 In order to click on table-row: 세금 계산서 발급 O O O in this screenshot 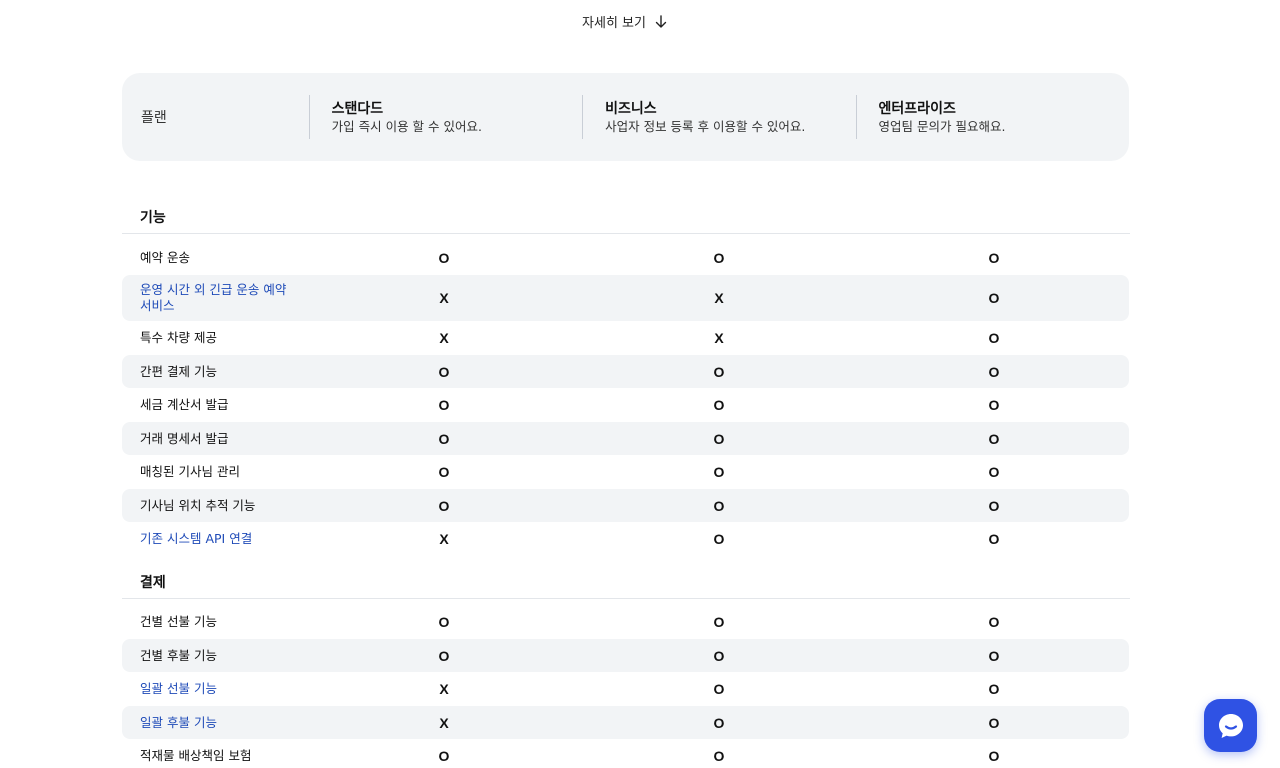, I will do `click(625, 405)`.